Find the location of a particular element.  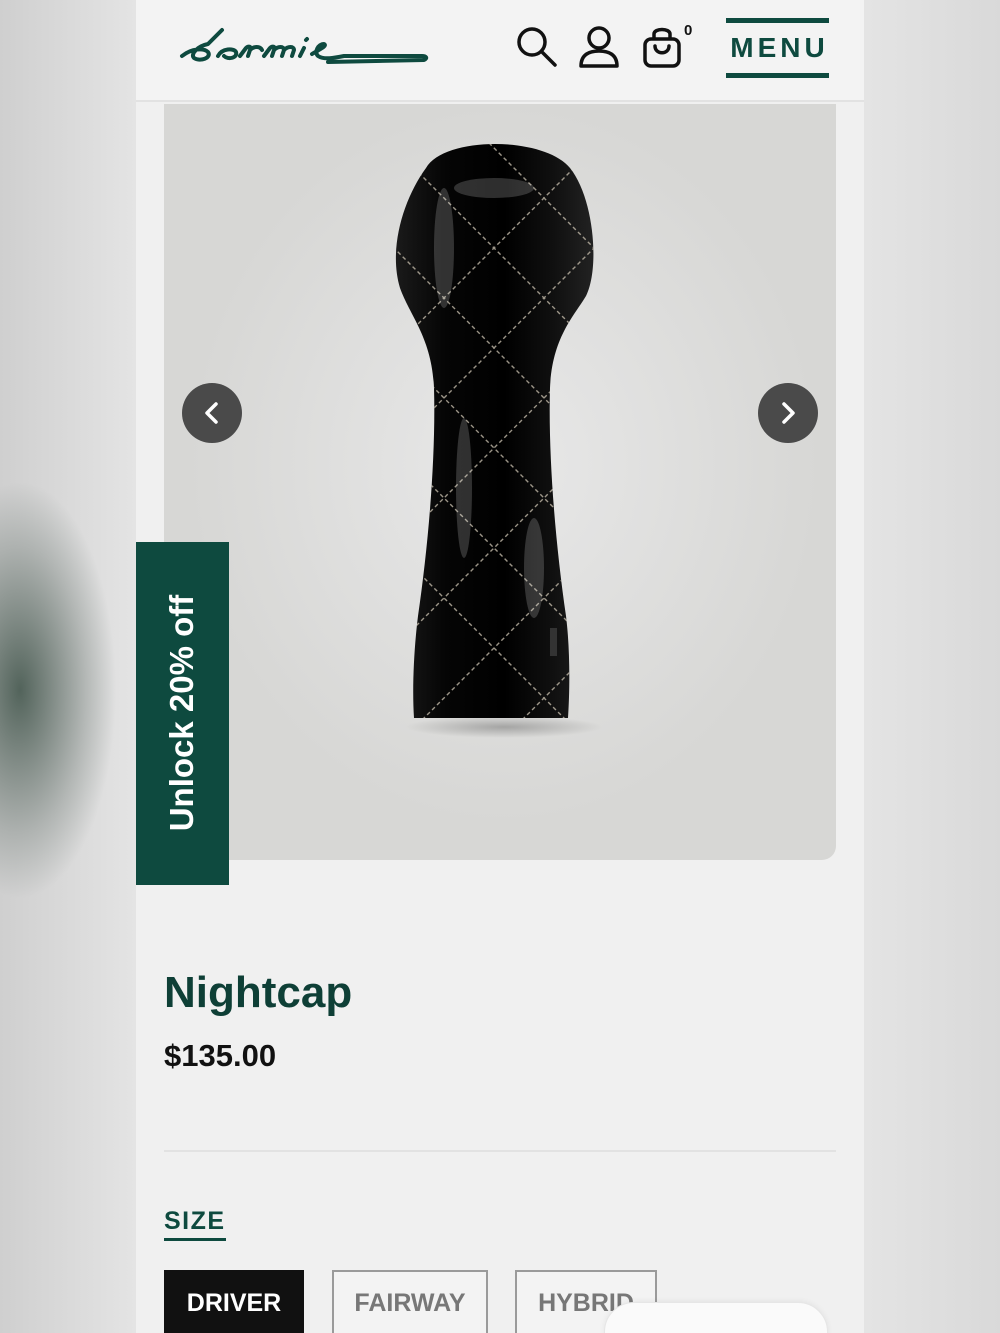

carousel-next-button is located at coordinates (788, 413).